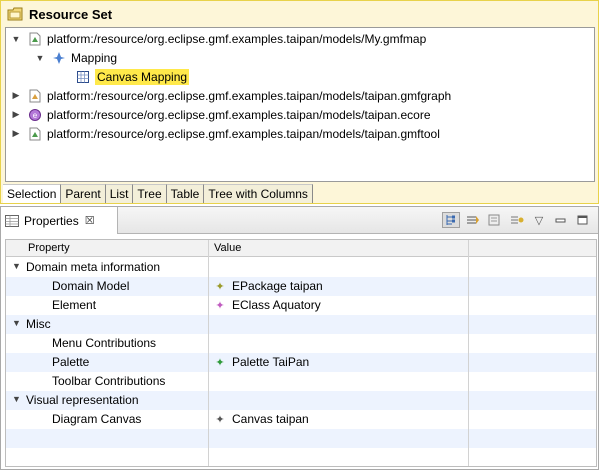 The height and width of the screenshot is (470, 599). What do you see at coordinates (83, 193) in the screenshot?
I see `tab-parent: Parent` at bounding box center [83, 193].